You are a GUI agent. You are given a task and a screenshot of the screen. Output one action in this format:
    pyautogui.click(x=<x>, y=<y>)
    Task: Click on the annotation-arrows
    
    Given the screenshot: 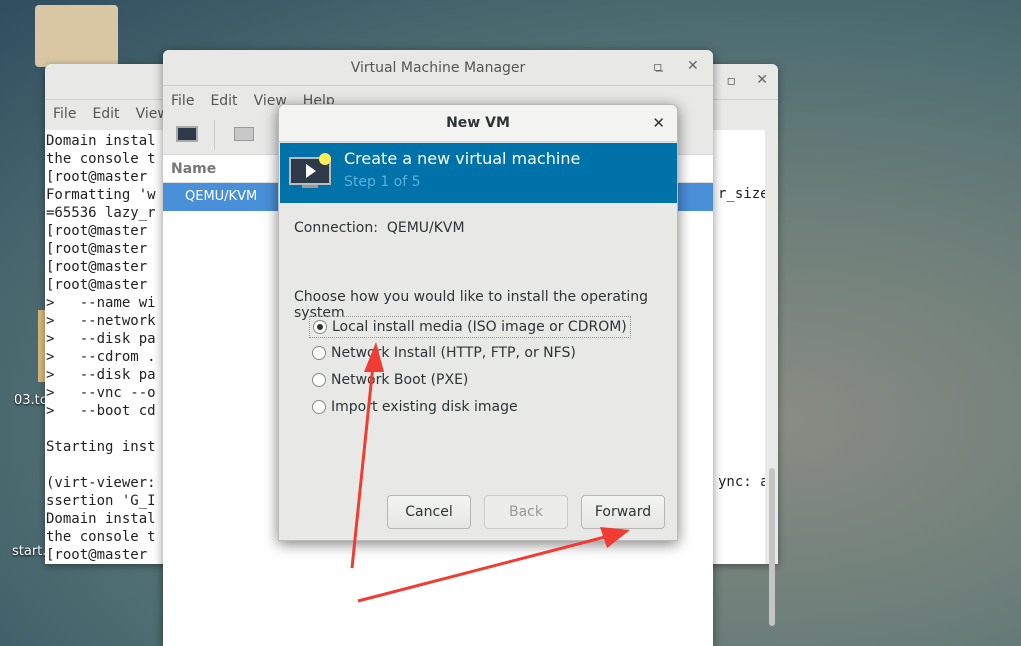 What is the action you would take?
    pyautogui.click(x=490, y=472)
    